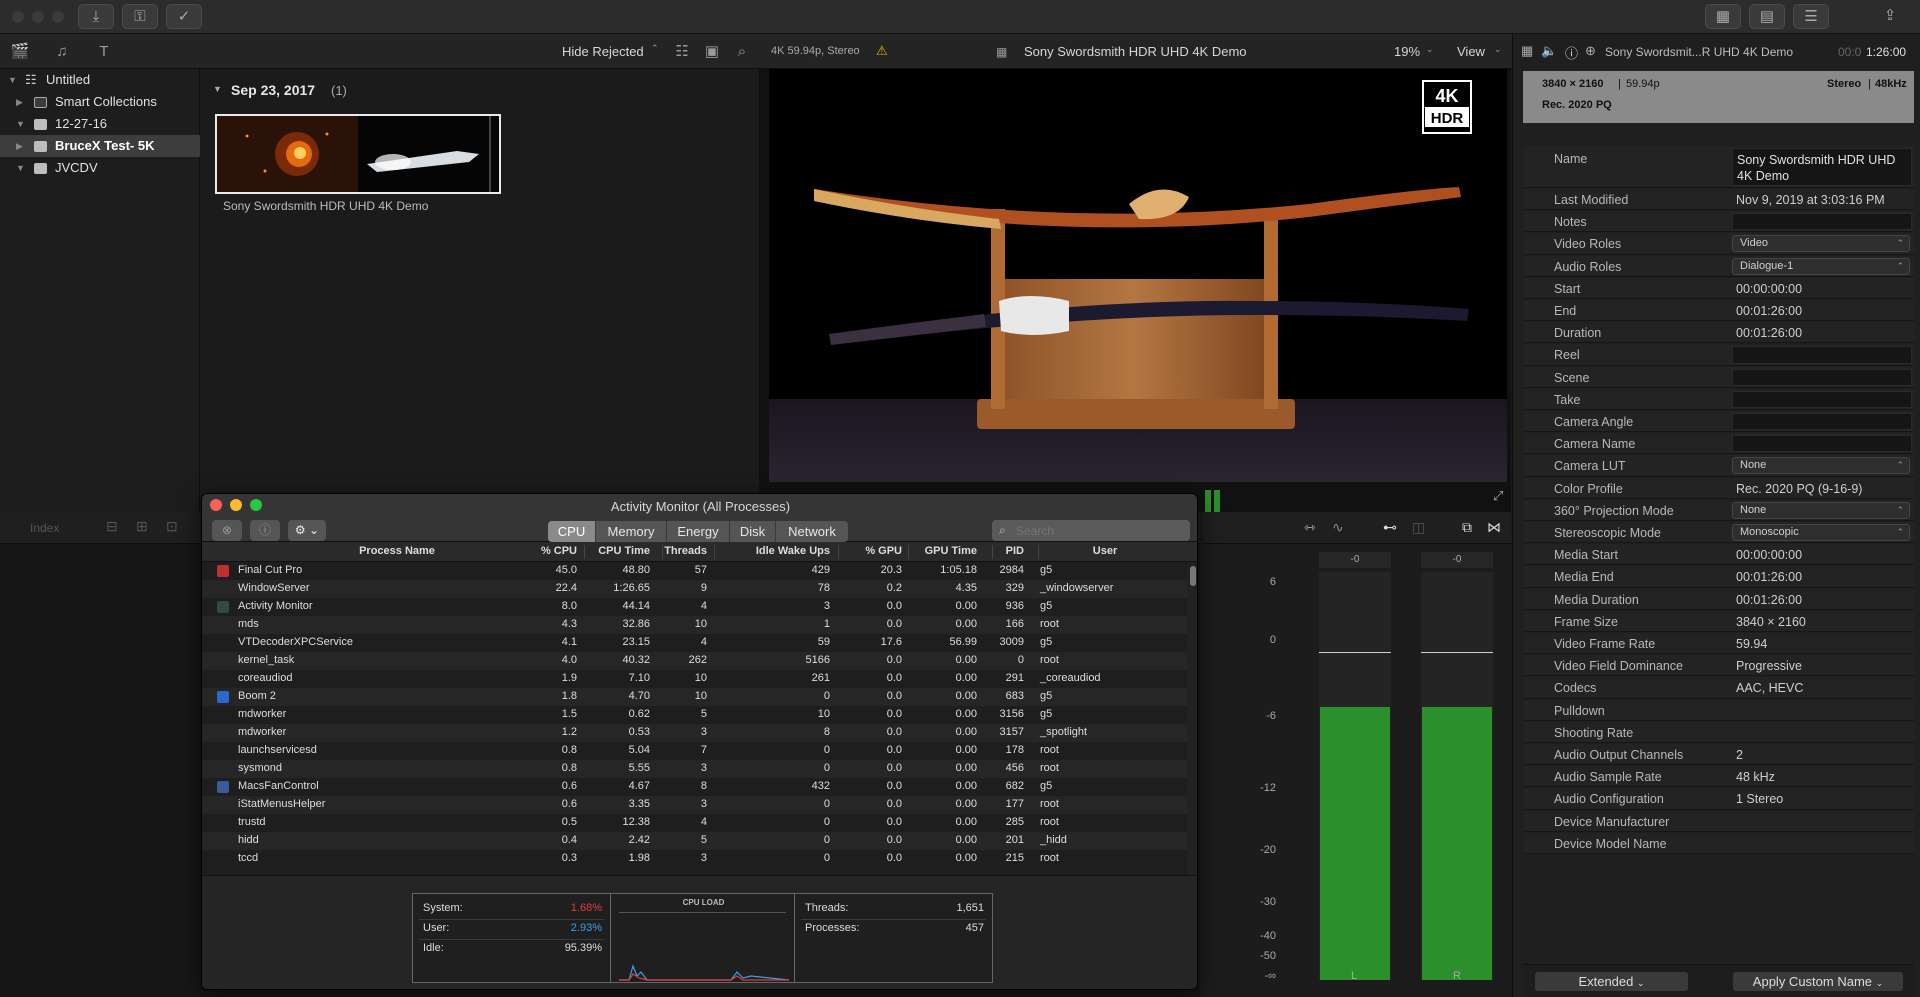 This screenshot has height=997, width=1920. What do you see at coordinates (682, 51) in the screenshot?
I see `list-view-icon: ☷` at bounding box center [682, 51].